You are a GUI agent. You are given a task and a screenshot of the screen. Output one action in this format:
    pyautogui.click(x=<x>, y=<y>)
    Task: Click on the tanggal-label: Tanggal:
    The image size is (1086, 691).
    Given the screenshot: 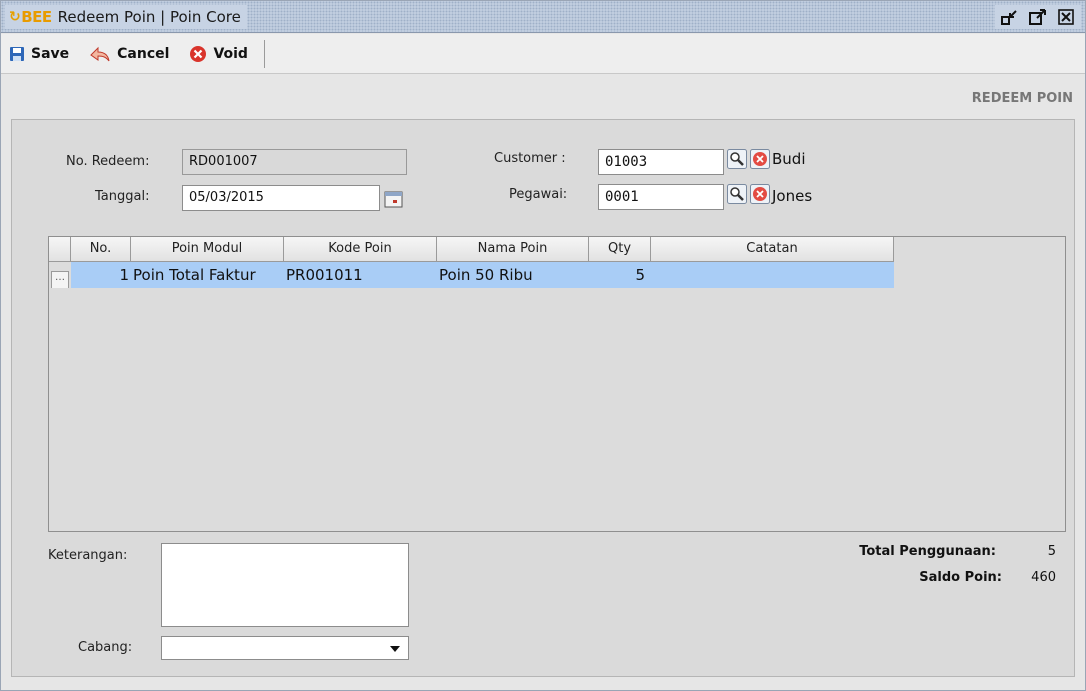 What is the action you would take?
    pyautogui.click(x=122, y=196)
    